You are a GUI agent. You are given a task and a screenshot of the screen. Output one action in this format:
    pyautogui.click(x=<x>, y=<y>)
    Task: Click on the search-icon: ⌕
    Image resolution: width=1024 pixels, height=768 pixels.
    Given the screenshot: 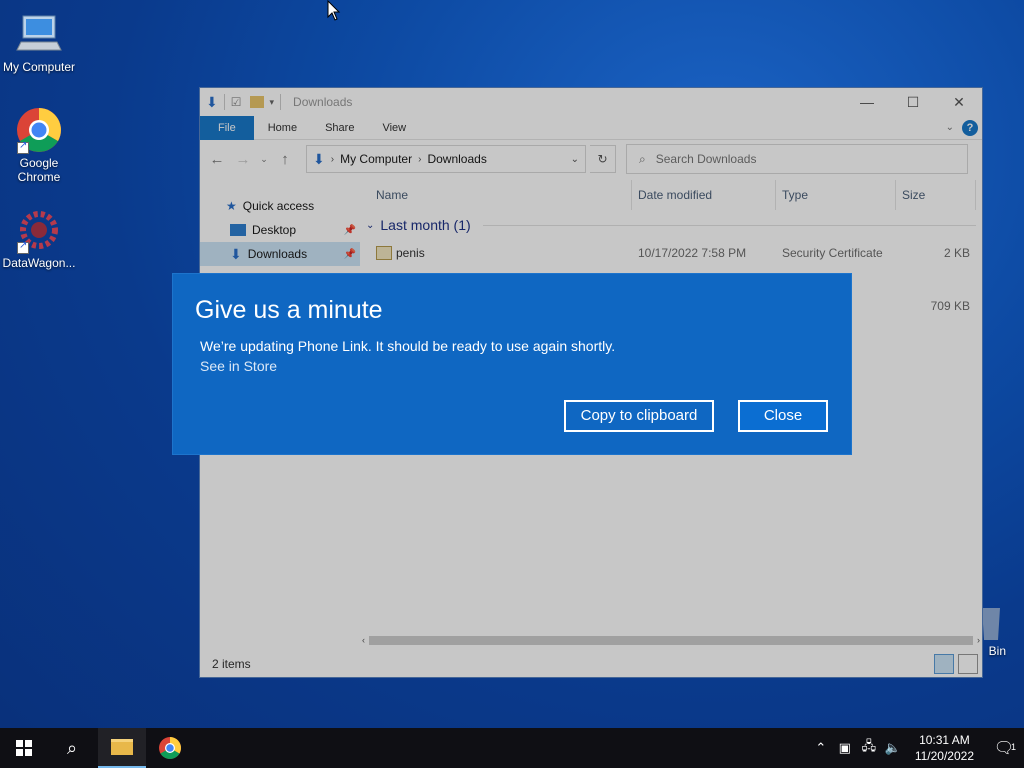 What is the action you would take?
    pyautogui.click(x=72, y=747)
    